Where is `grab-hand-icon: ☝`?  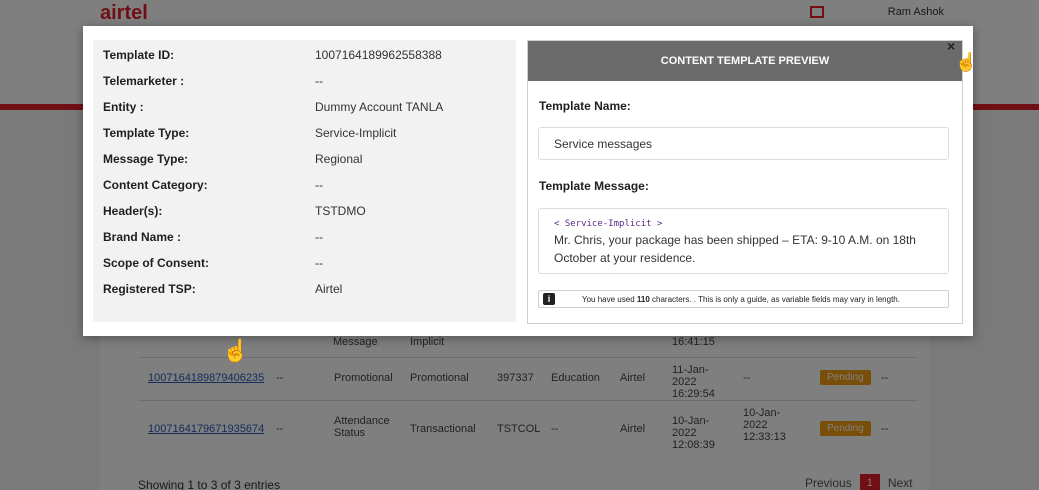
grab-hand-icon: ☝ is located at coordinates (236, 350).